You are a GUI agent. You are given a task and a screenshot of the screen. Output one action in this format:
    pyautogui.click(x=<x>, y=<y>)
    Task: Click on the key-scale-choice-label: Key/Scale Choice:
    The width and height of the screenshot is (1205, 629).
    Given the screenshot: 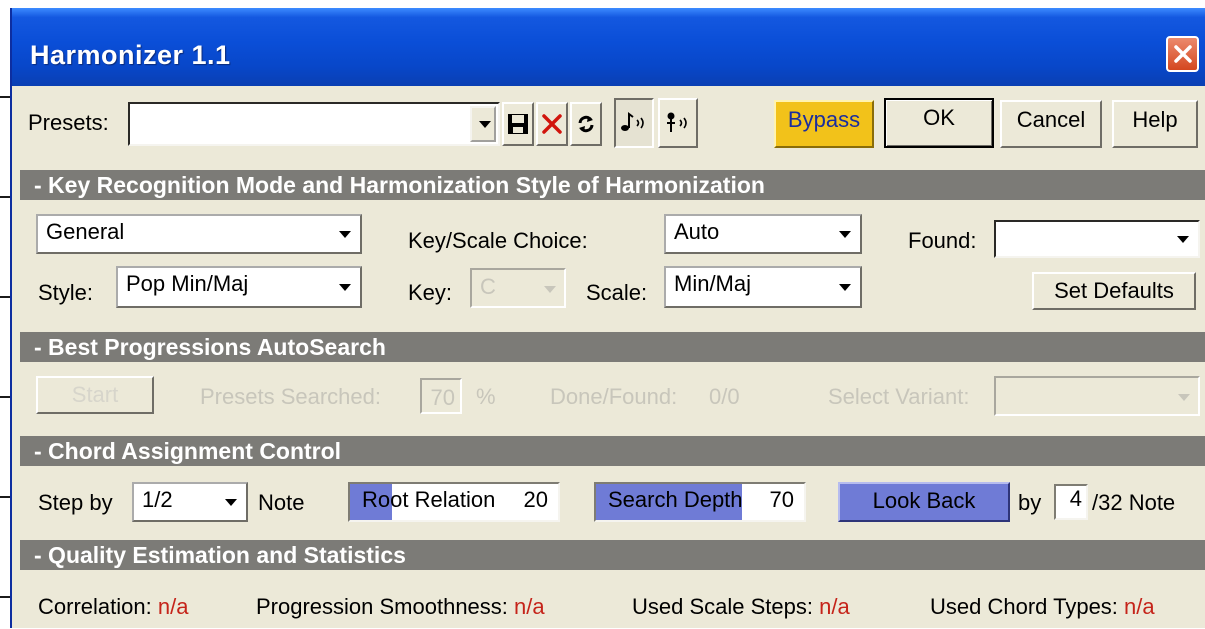 What is the action you would take?
    pyautogui.click(x=498, y=240)
    